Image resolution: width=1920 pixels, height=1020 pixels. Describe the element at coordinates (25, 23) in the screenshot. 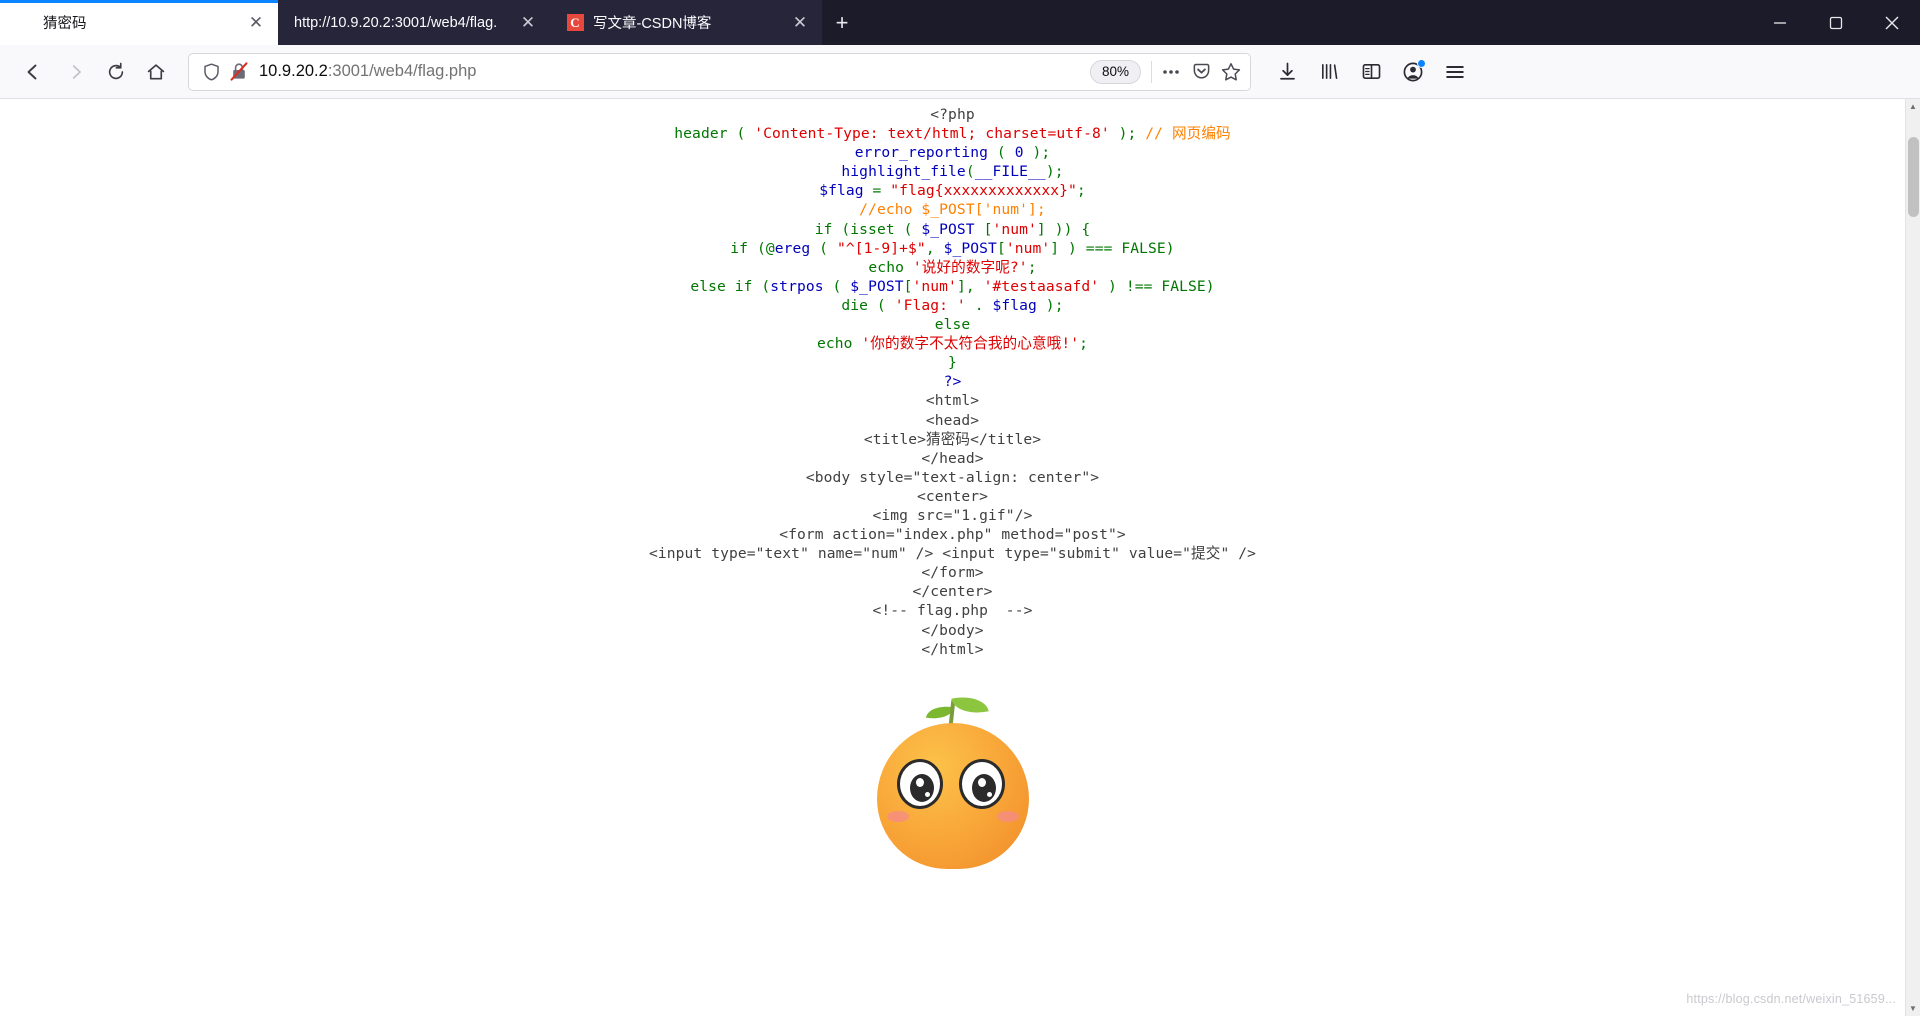

I see `tab-favicon` at that location.